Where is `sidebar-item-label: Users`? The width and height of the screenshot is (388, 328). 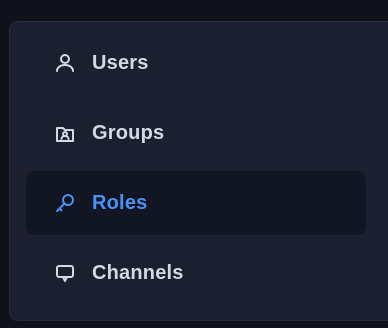 sidebar-item-label: Users is located at coordinates (120, 62).